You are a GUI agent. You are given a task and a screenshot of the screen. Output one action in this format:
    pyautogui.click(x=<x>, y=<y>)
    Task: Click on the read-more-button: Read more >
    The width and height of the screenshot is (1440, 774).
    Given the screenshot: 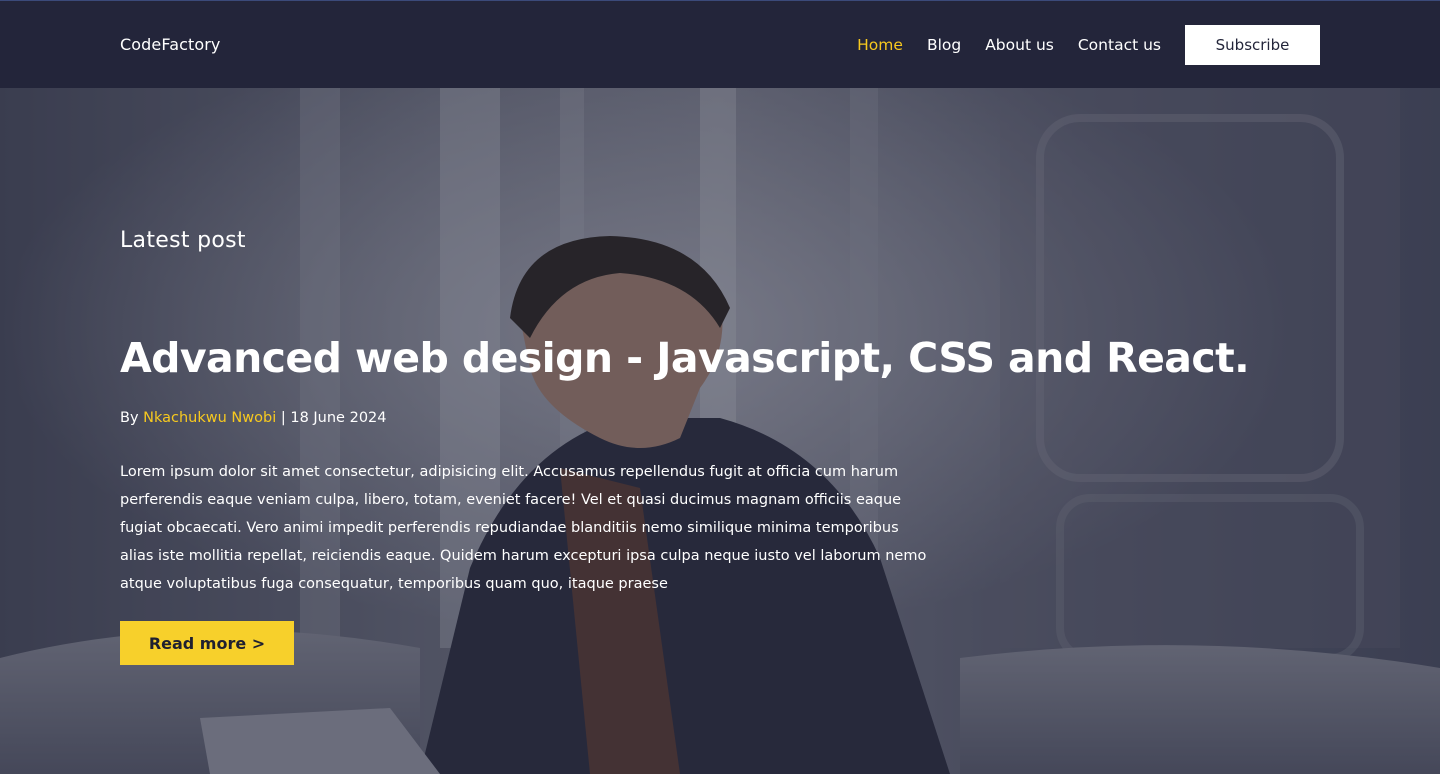 What is the action you would take?
    pyautogui.click(x=207, y=643)
    